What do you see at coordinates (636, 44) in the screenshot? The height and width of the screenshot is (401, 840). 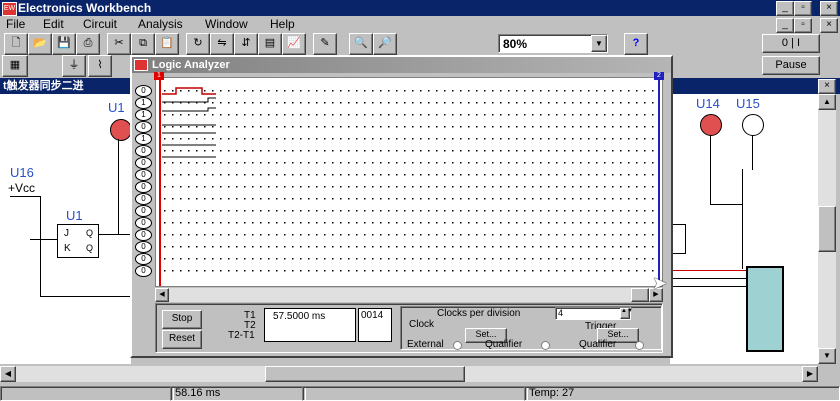 I see `help-button: ?` at bounding box center [636, 44].